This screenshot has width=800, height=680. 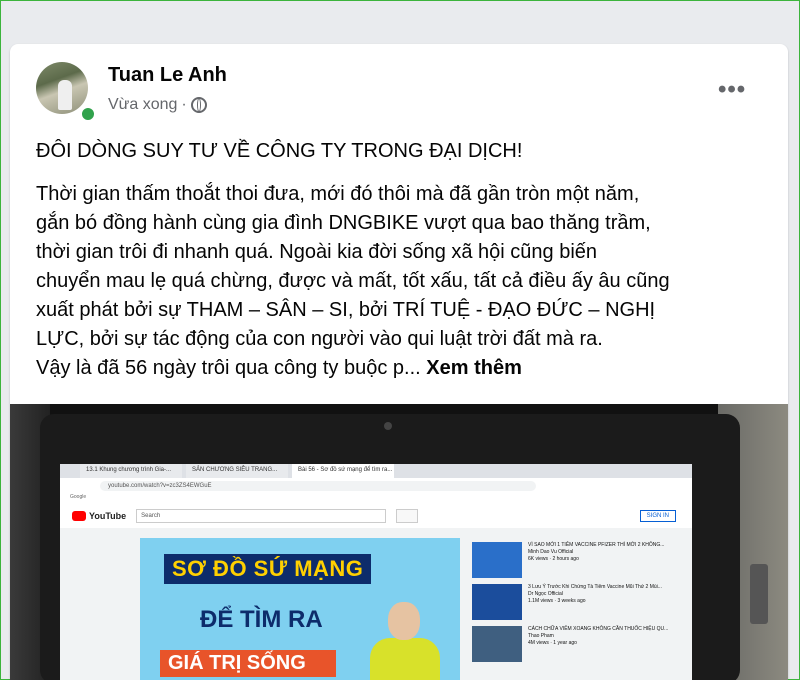 What do you see at coordinates (551, 552) in the screenshot?
I see `suggested-channel: Minh Dao Vu Official` at bounding box center [551, 552].